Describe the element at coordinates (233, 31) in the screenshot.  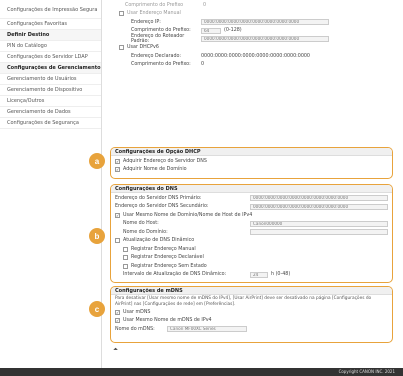
I see `prefix-hint: (0-128)` at that location.